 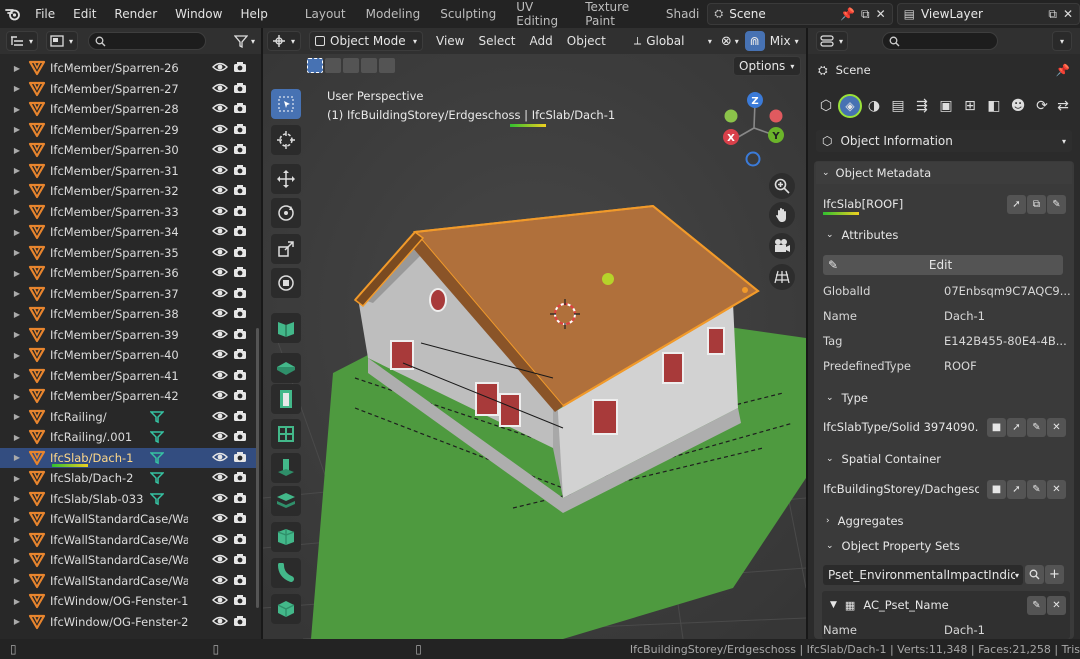 What do you see at coordinates (615, 14) in the screenshot?
I see `tab-texture-paint: Texture Paint` at bounding box center [615, 14].